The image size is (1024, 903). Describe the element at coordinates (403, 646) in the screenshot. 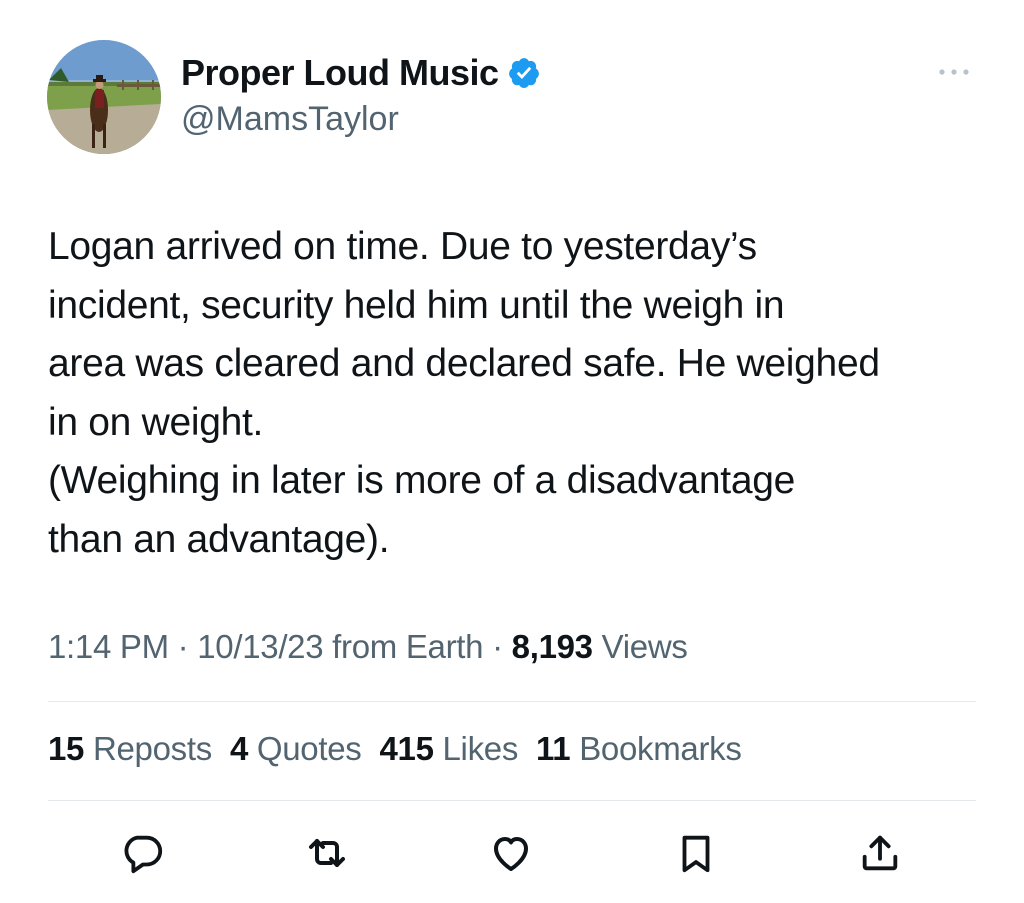

I see `tweet-source: from Earth` at that location.